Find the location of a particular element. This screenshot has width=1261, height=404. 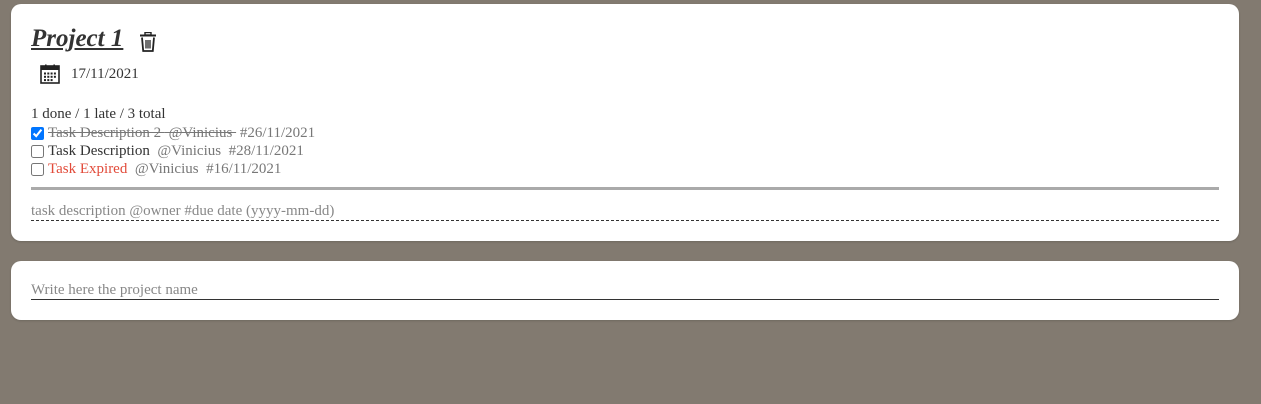

task-description: Task Description 2 is located at coordinates (106, 133).